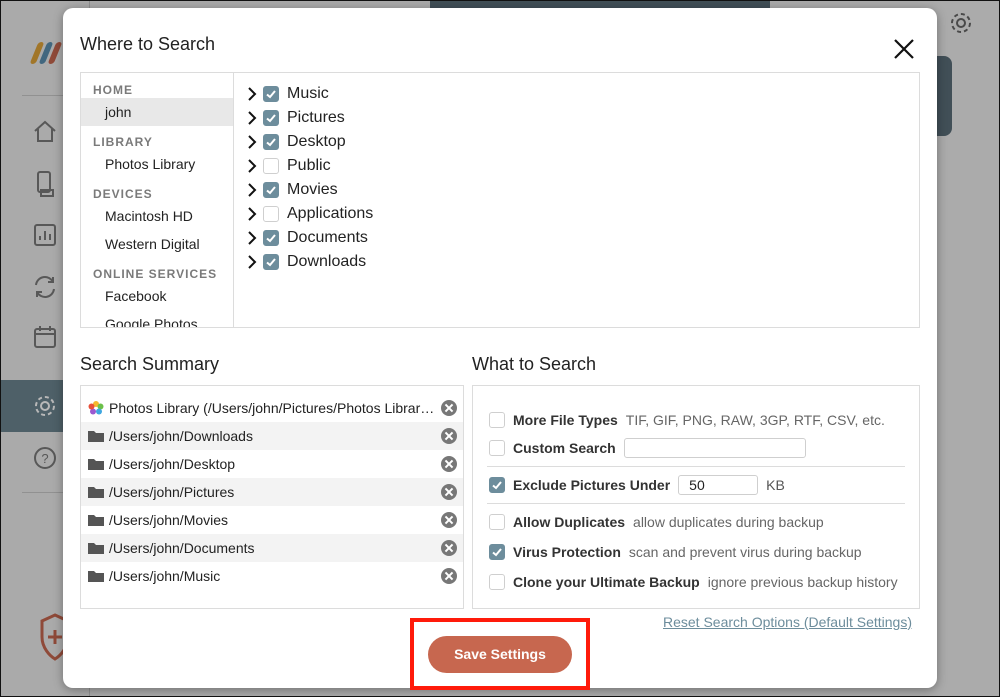 Image resolution: width=1000 pixels, height=697 pixels. Describe the element at coordinates (569, 522) in the screenshot. I see `allow-duplicates-label: Allow Duplicates` at that location.